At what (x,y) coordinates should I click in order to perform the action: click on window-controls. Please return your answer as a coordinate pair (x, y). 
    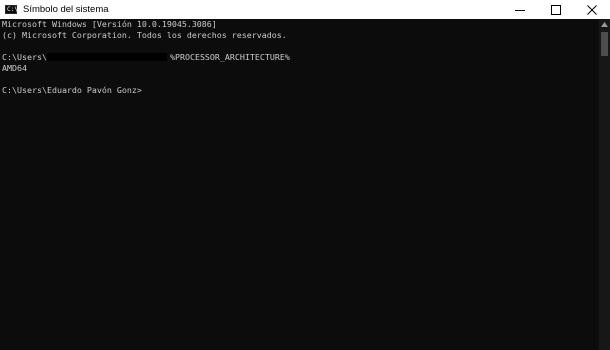
    Looking at the image, I should click on (556, 9).